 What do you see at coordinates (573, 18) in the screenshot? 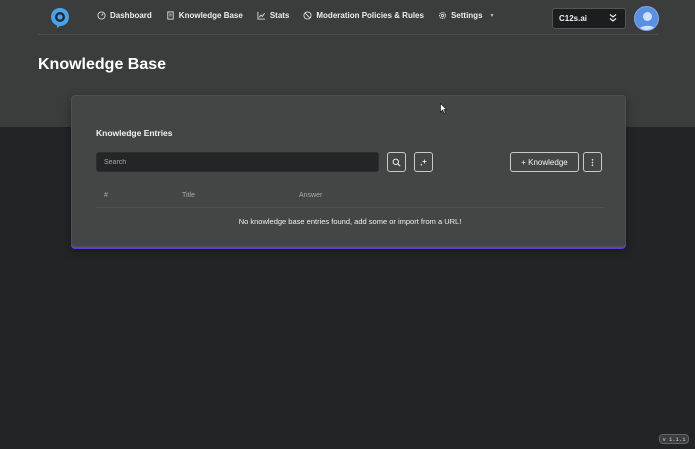
I see `organization-select-value: C12s.ai` at bounding box center [573, 18].